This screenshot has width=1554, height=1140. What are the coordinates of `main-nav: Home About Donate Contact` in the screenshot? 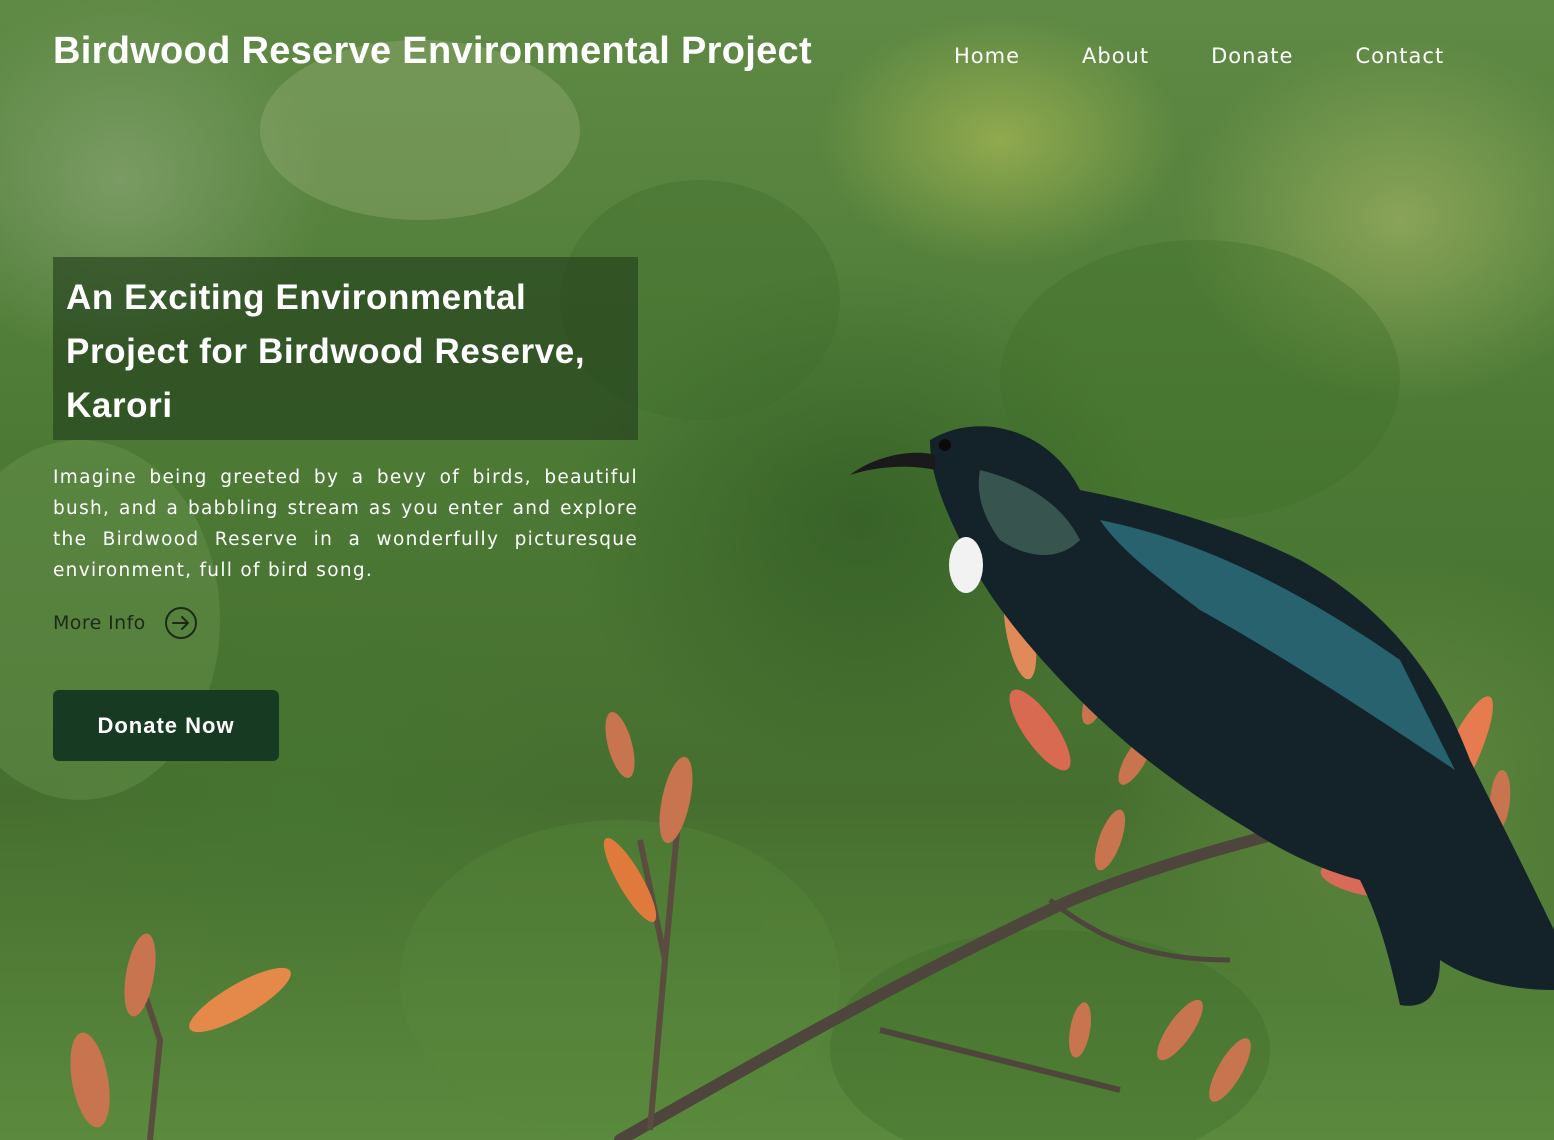 It's located at (1199, 56).